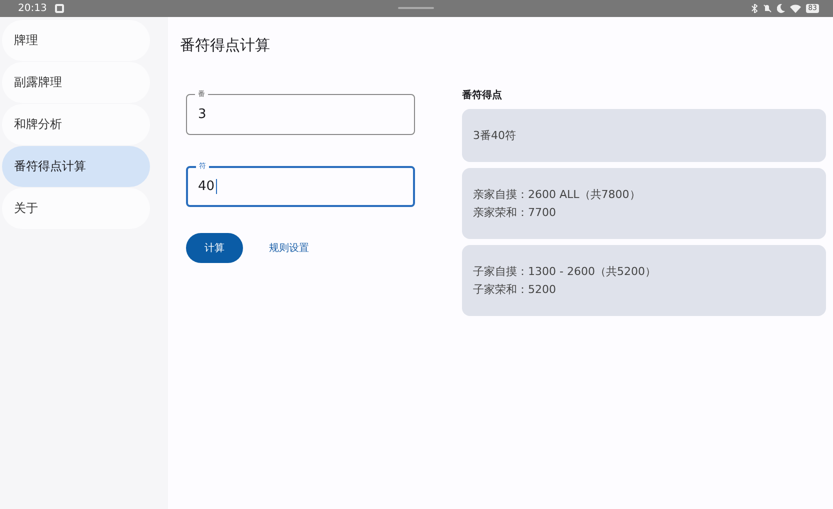  I want to click on section-title: 番符得点, so click(482, 95).